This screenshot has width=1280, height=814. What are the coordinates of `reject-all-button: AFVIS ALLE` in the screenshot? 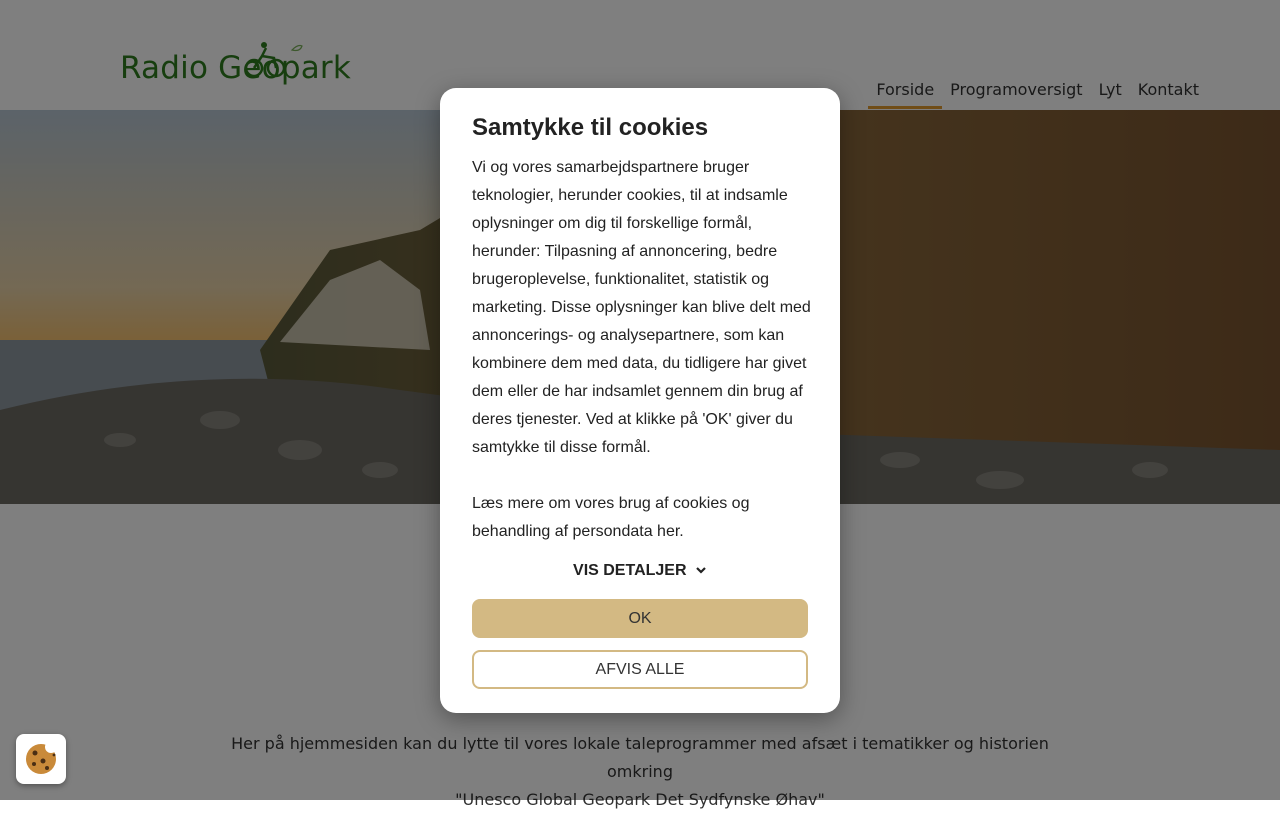 It's located at (640, 669).